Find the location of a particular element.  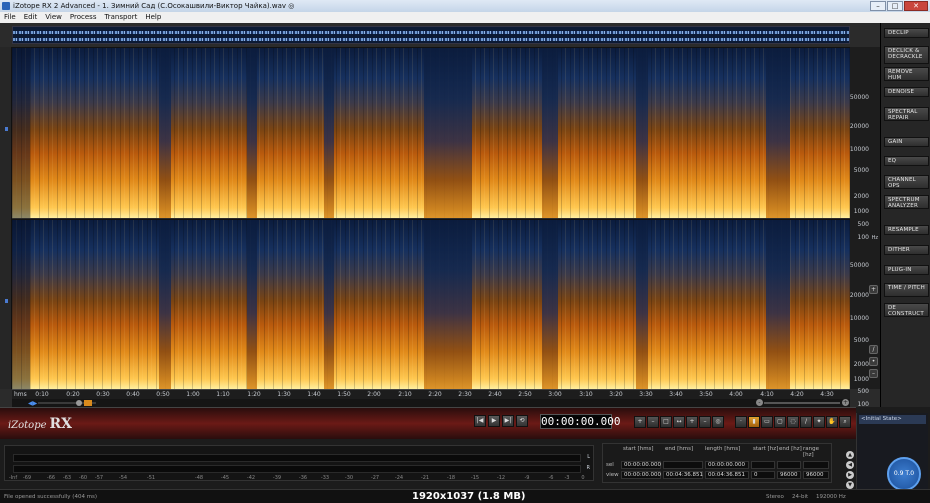

module-spectrum-analyzer: SPECTRUM ANALYZER is located at coordinates (906, 202).